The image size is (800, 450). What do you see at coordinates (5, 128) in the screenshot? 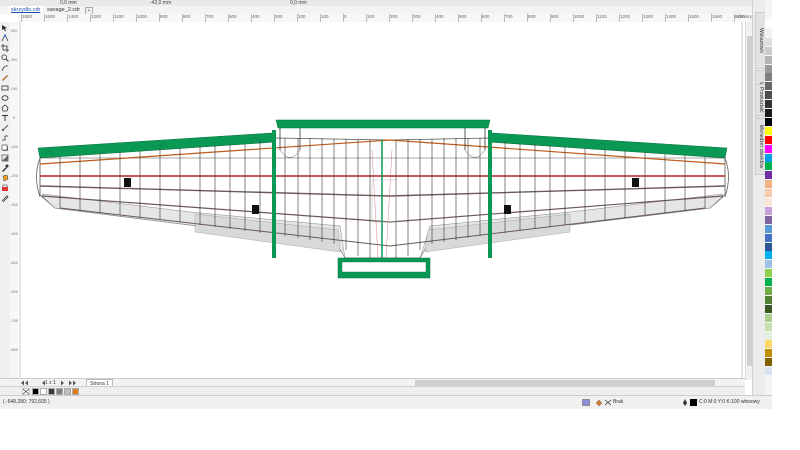
I see `parallel-dimension-icon` at bounding box center [5, 128].